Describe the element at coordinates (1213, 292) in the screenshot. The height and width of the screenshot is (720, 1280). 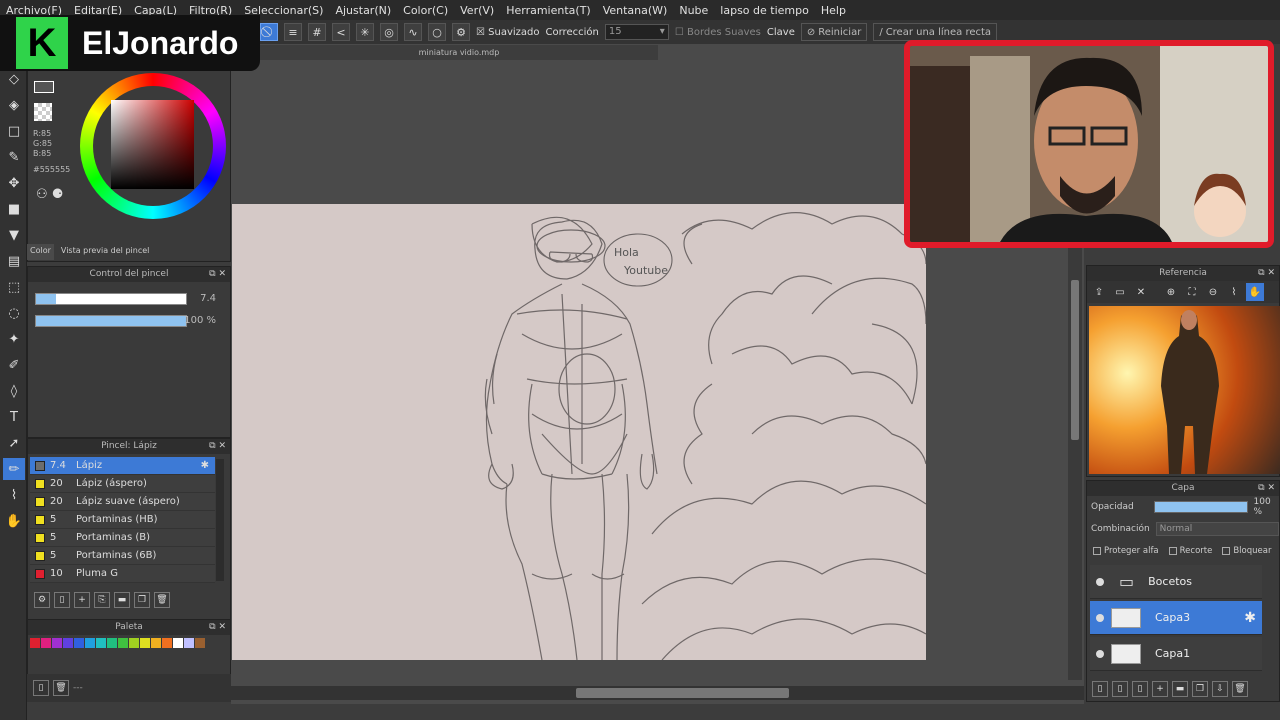
I see `zoom-out-icon: ⊖` at that location.